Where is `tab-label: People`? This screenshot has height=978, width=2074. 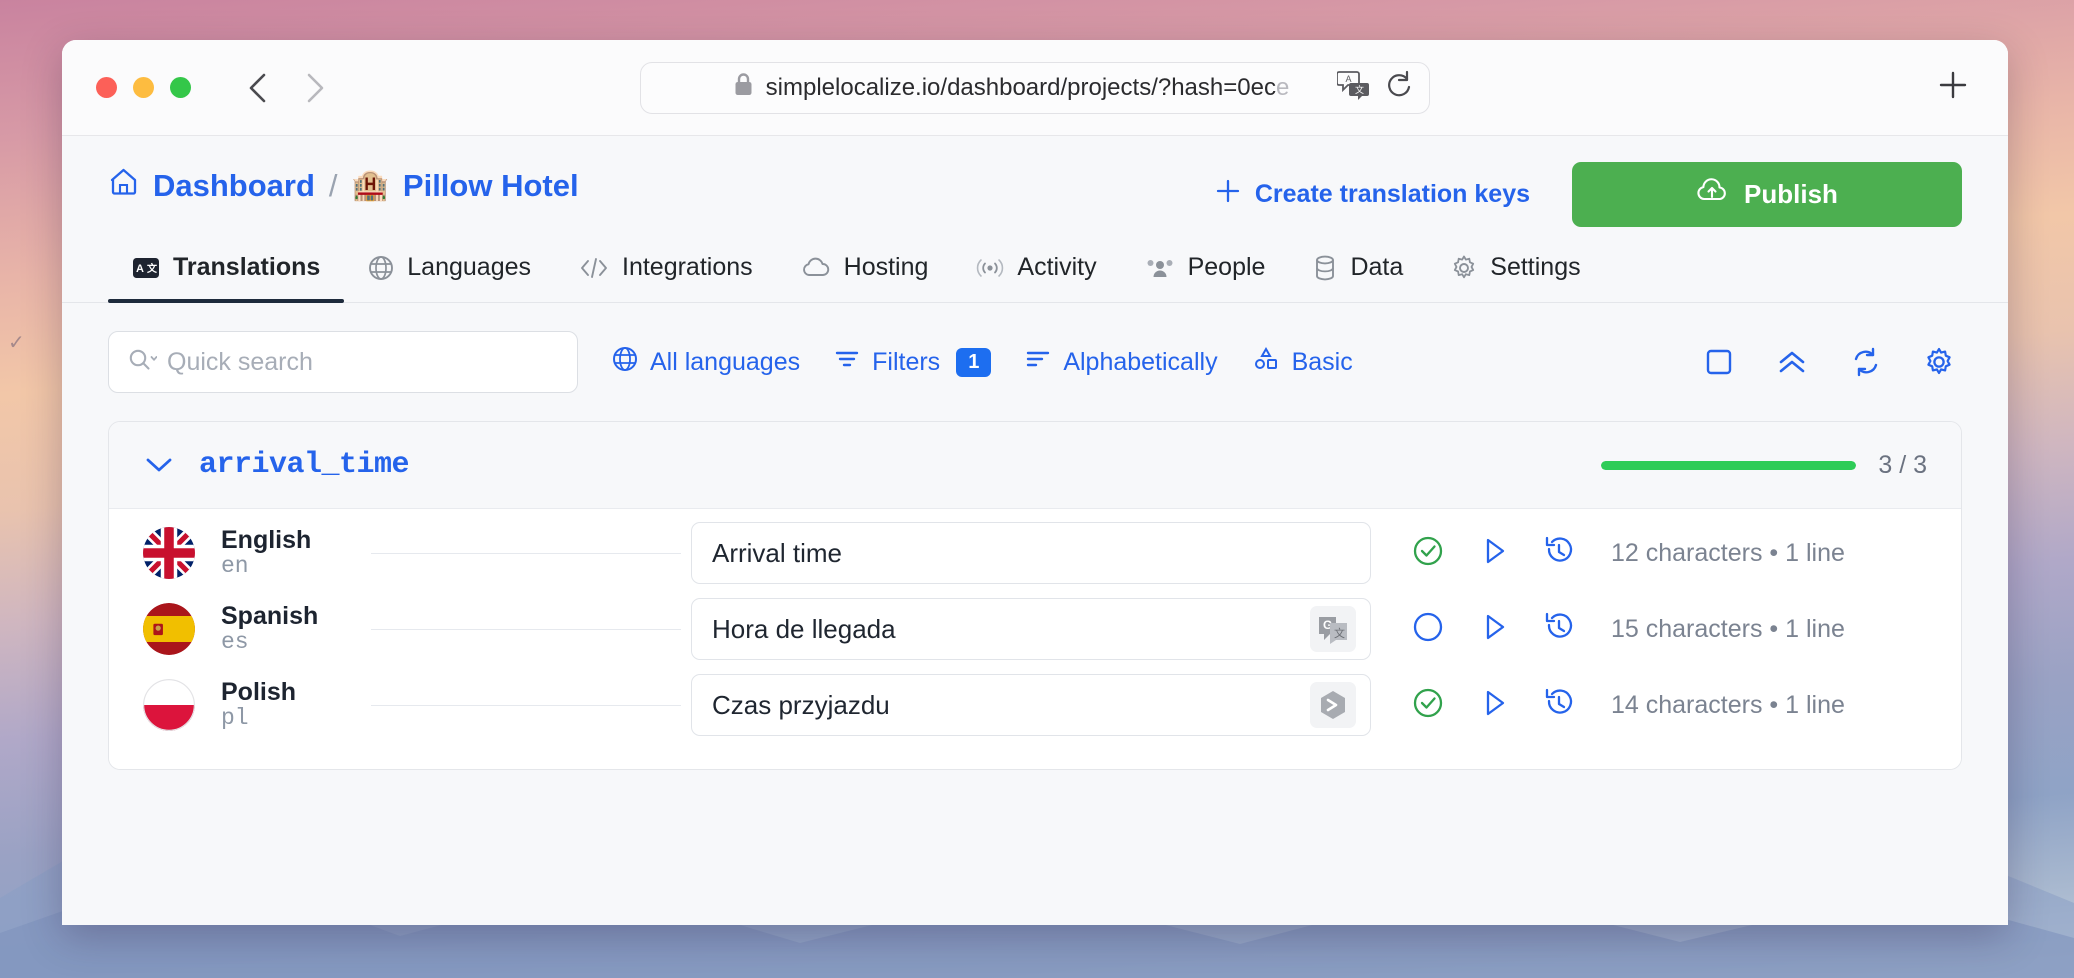
tab-label: People is located at coordinates (1226, 267).